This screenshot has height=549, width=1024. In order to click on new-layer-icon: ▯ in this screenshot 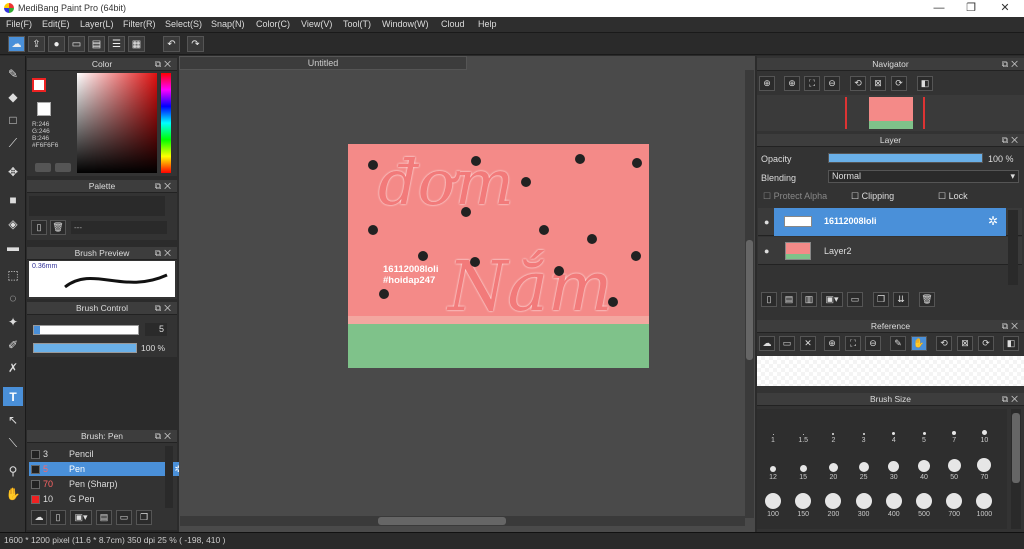, I will do `click(769, 299)`.